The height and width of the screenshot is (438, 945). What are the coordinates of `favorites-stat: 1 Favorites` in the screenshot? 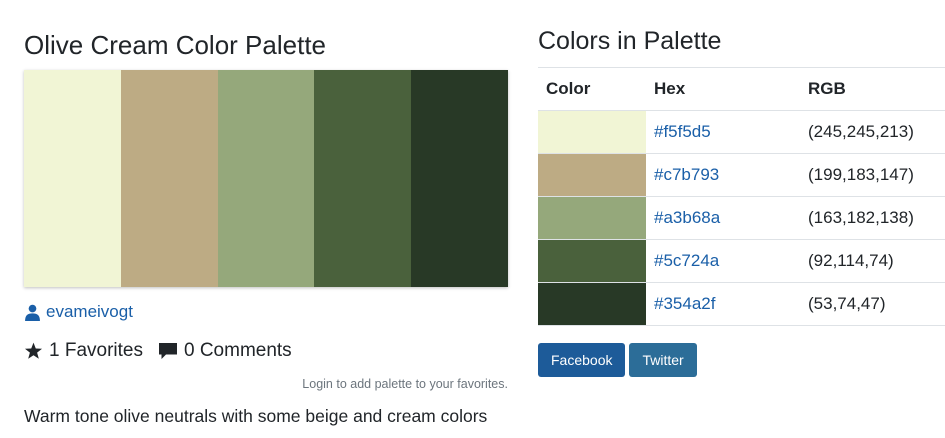 It's located at (83, 351).